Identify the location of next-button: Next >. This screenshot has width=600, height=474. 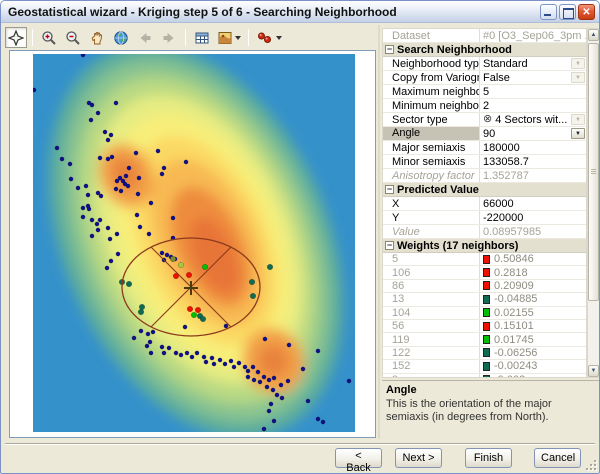
(418, 458).